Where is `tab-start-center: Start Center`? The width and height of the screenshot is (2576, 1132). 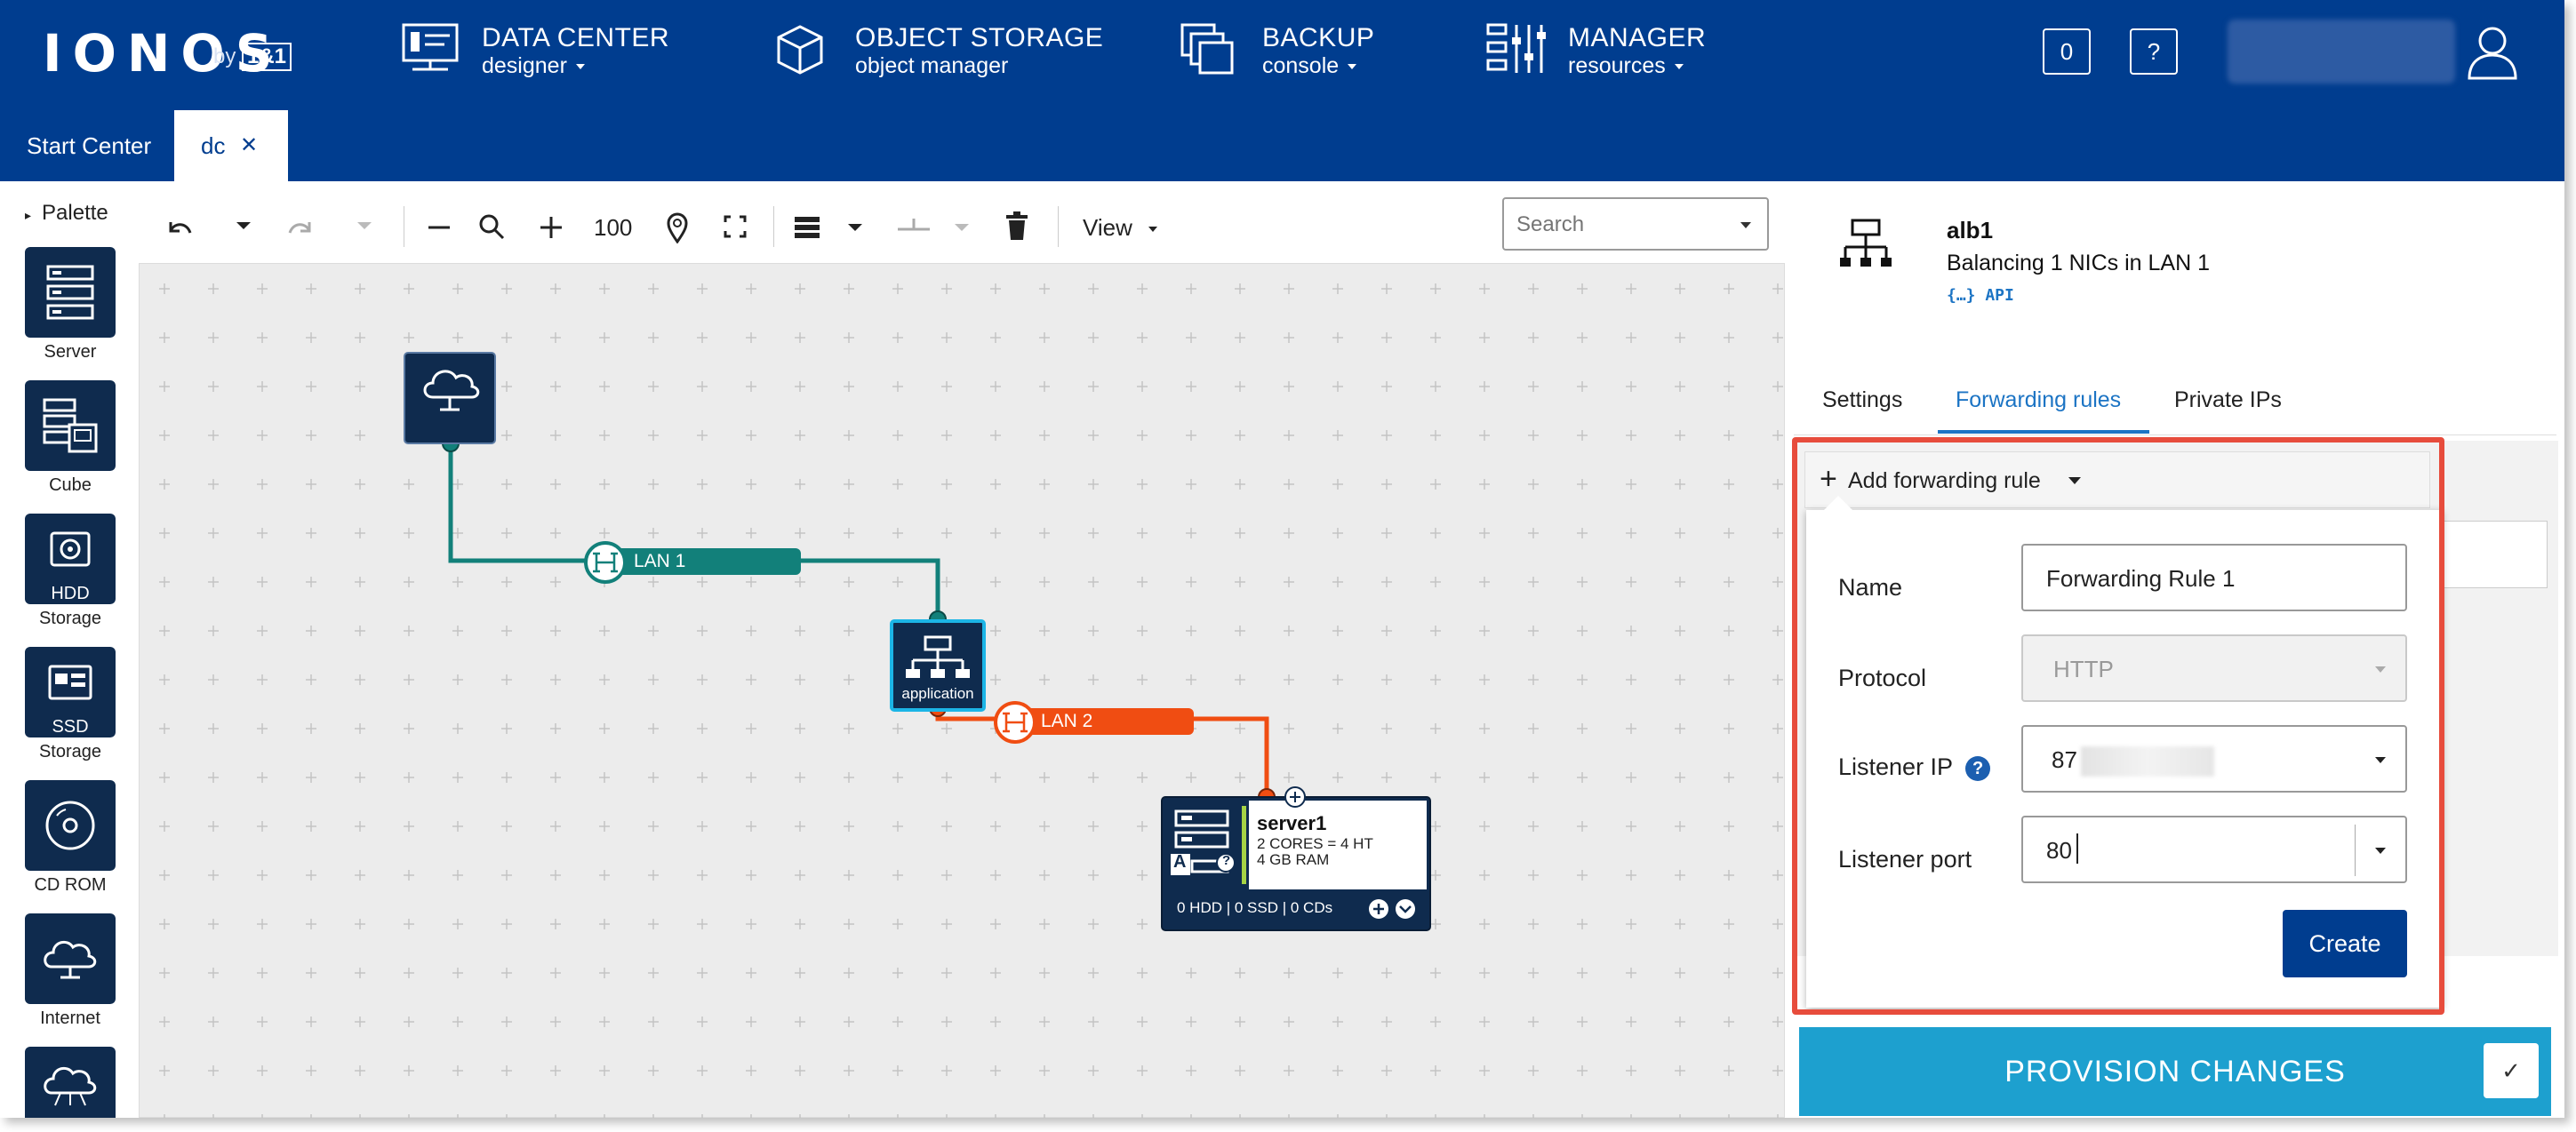
tab-start-center: Start Center is located at coordinates (89, 145).